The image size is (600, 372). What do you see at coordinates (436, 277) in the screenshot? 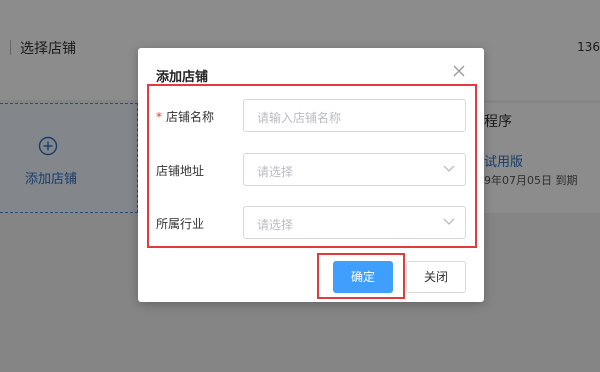
I see `close-button: 关闭` at bounding box center [436, 277].